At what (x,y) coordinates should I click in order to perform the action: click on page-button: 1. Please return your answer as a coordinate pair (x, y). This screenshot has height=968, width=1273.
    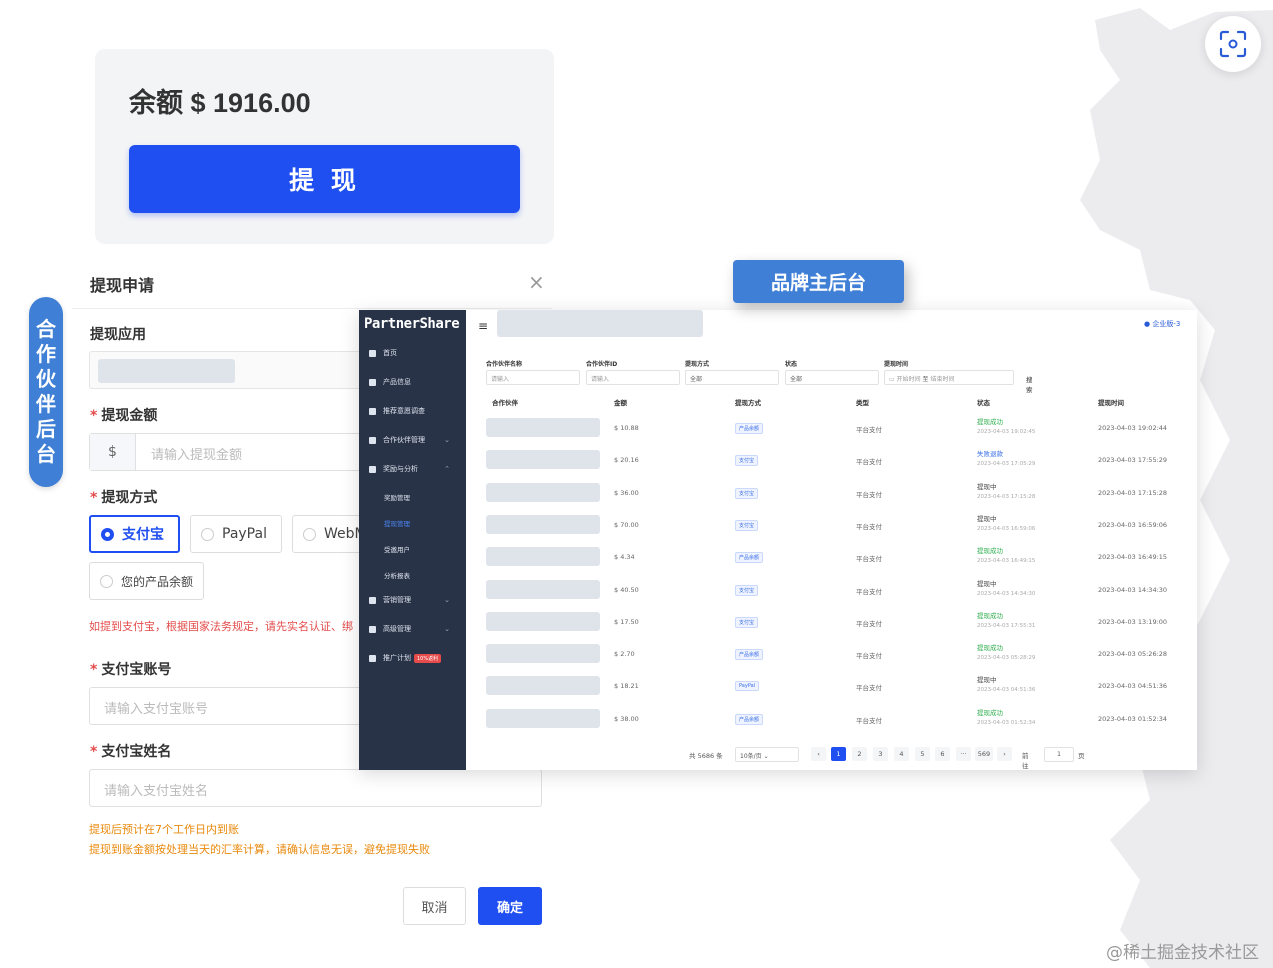
    Looking at the image, I should click on (838, 754).